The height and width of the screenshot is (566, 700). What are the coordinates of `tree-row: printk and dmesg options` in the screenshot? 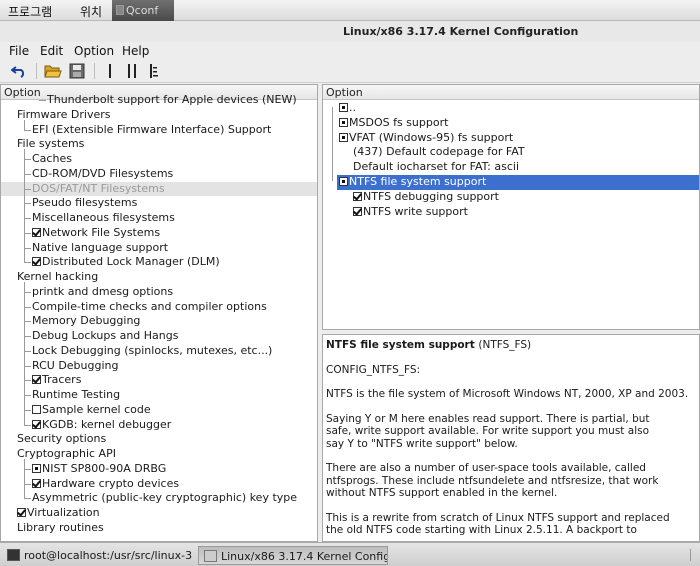 It's located at (174, 292).